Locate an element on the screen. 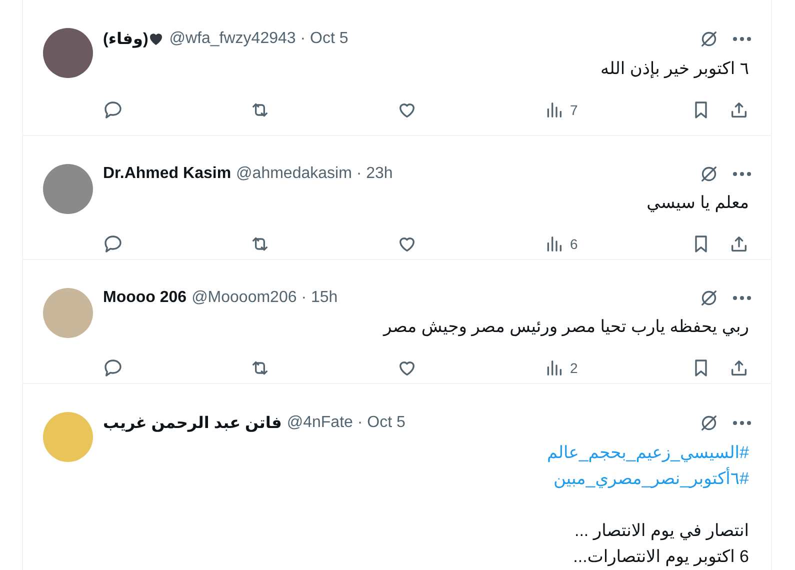 The image size is (795, 570). tweet-text: ربي يحفظه يارب تحيا مصر ورئيس مصر وجيش مصر is located at coordinates (566, 327).